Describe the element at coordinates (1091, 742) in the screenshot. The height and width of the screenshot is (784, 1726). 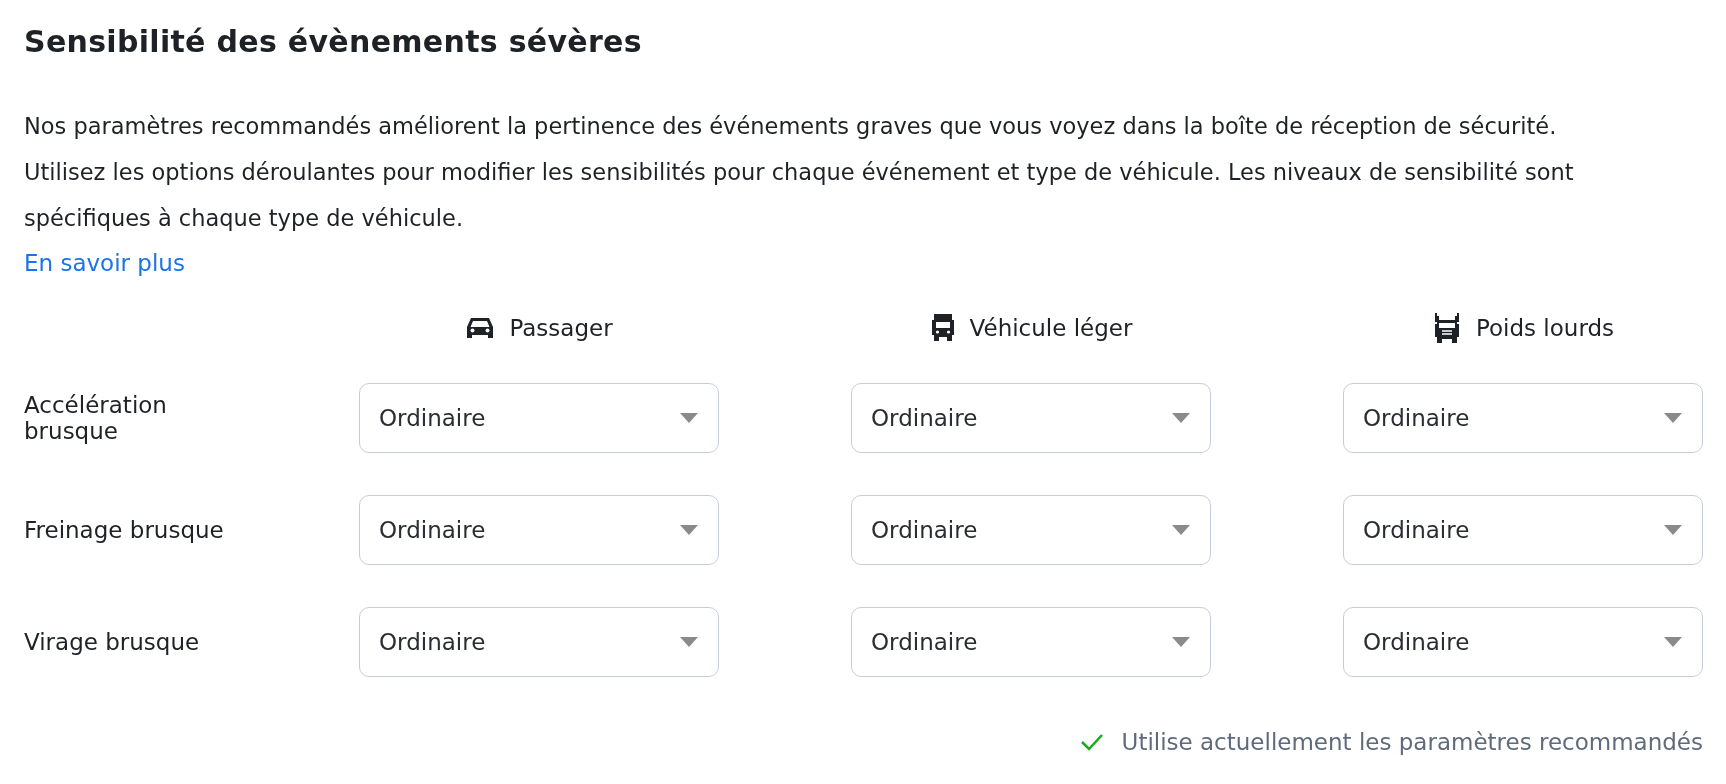
I see `check-icon` at that location.